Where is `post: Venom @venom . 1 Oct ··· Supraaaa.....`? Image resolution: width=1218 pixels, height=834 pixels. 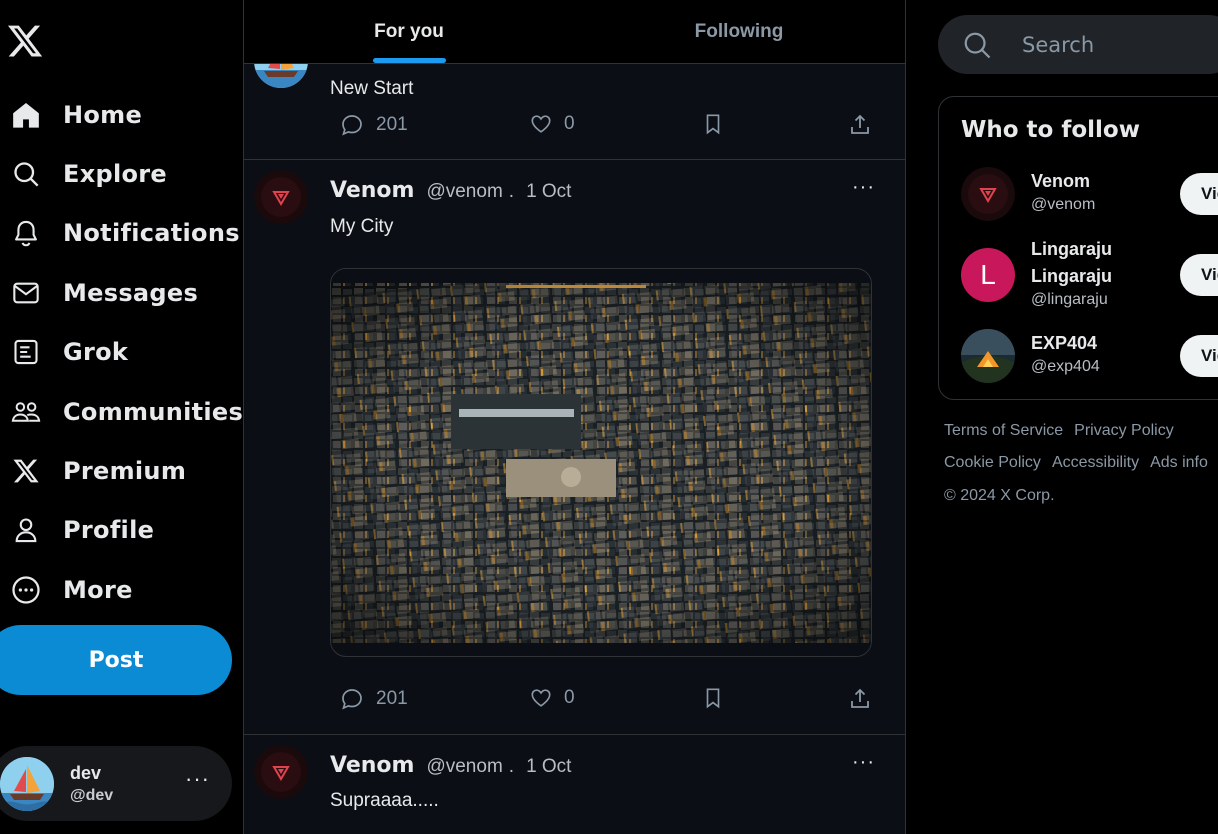
post: Venom @venom . 1 Oct ··· Supraaaa..... is located at coordinates (574, 784).